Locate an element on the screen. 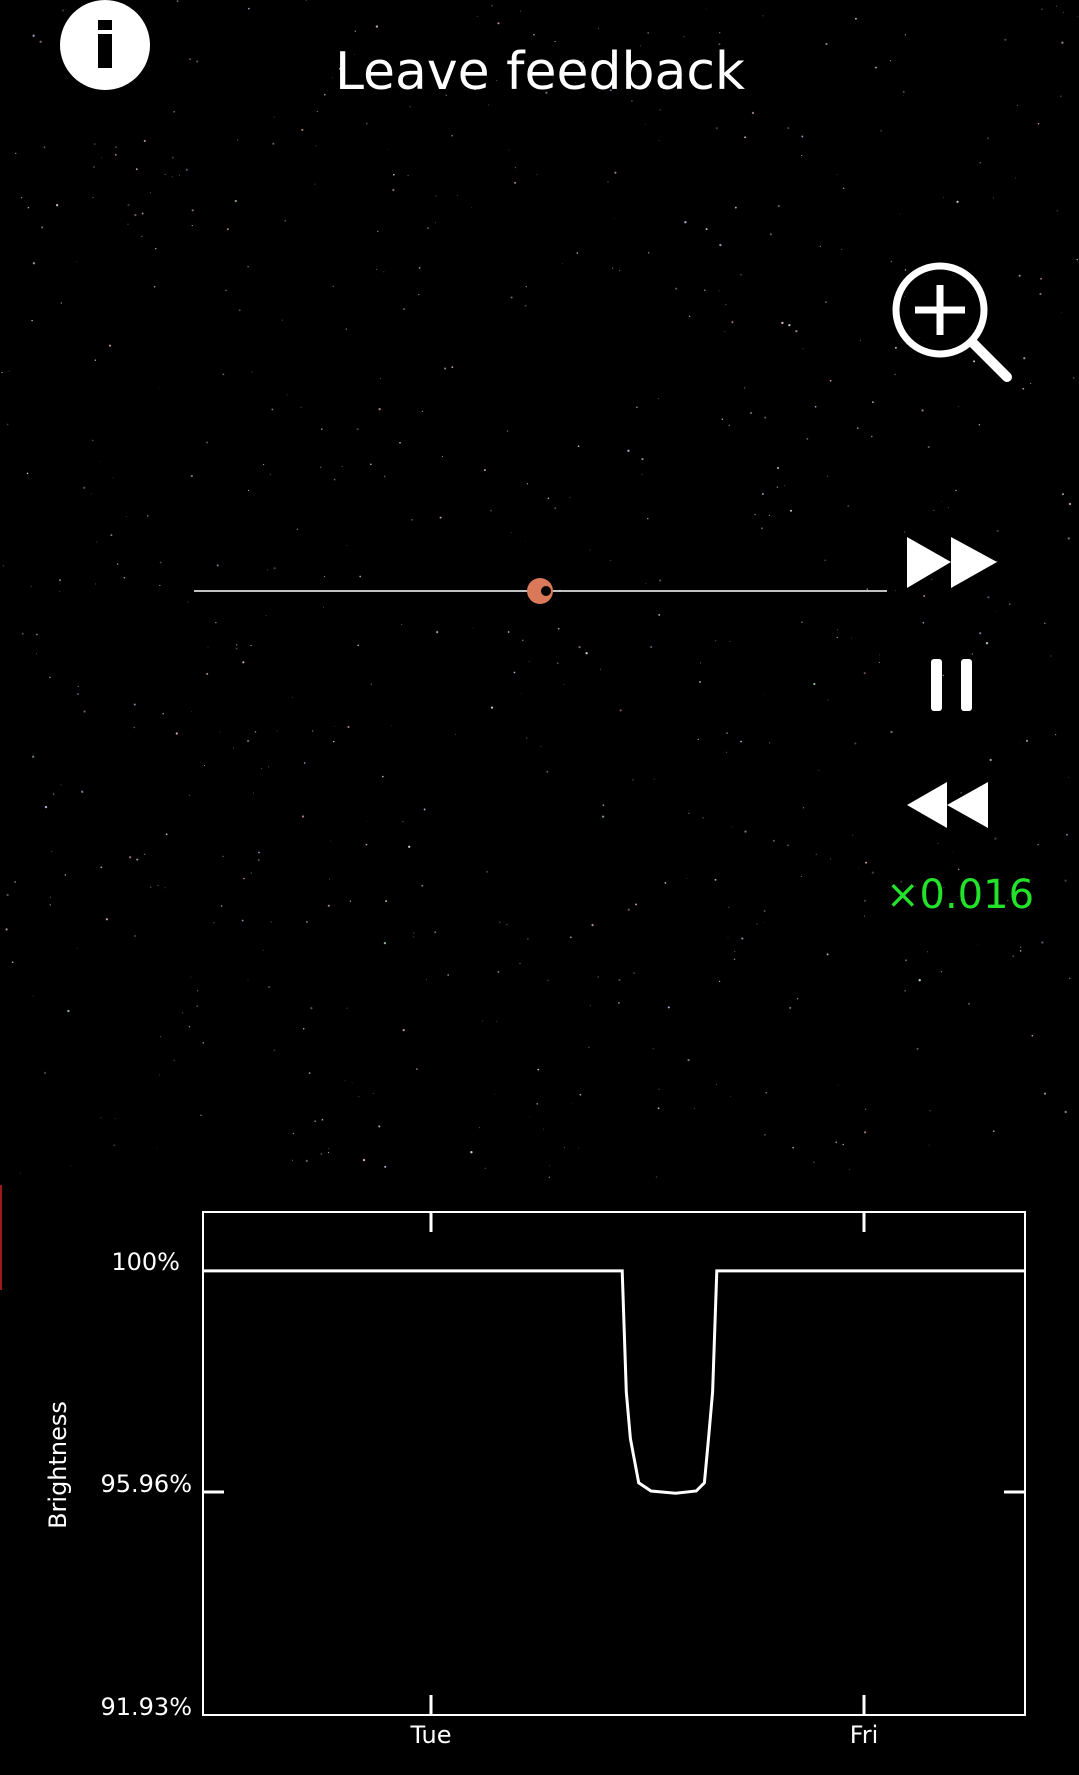 This screenshot has height=1775, width=1079. fast-forward-button is located at coordinates (952, 562).